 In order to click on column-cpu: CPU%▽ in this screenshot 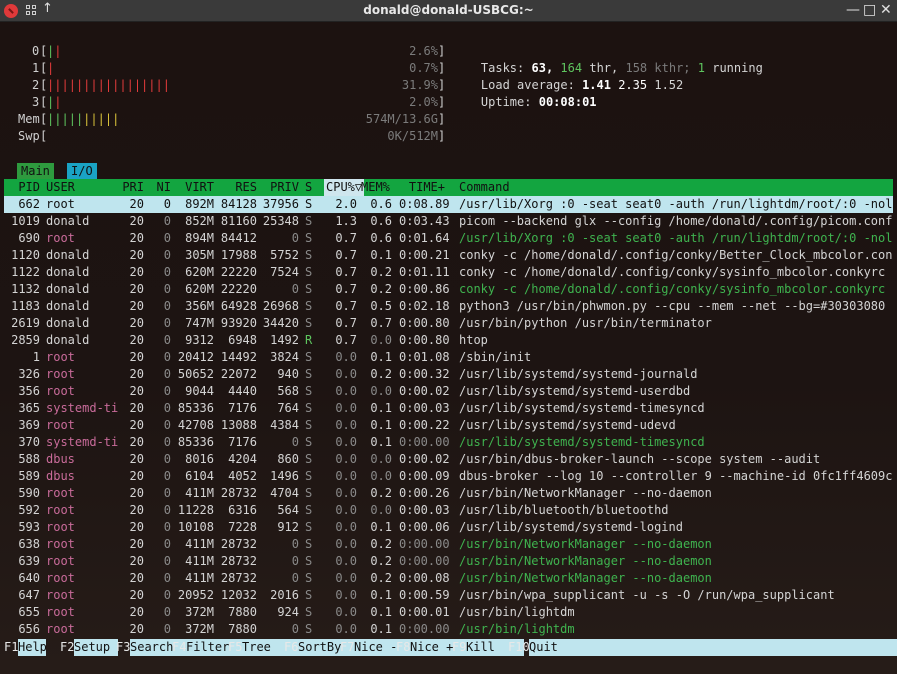, I will do `click(344, 187)`.